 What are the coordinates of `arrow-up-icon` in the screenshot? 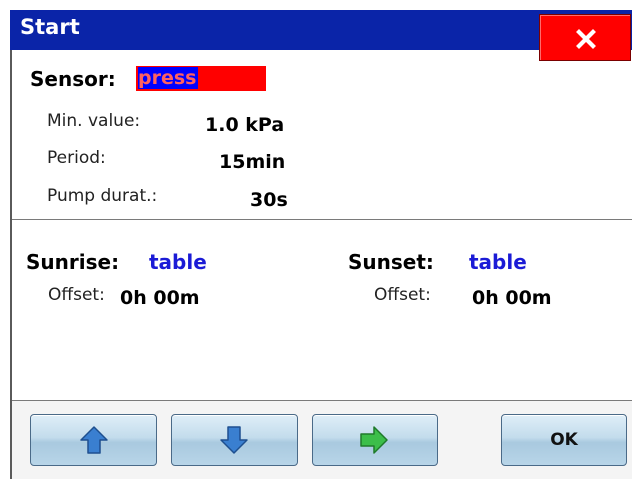 It's located at (94, 440).